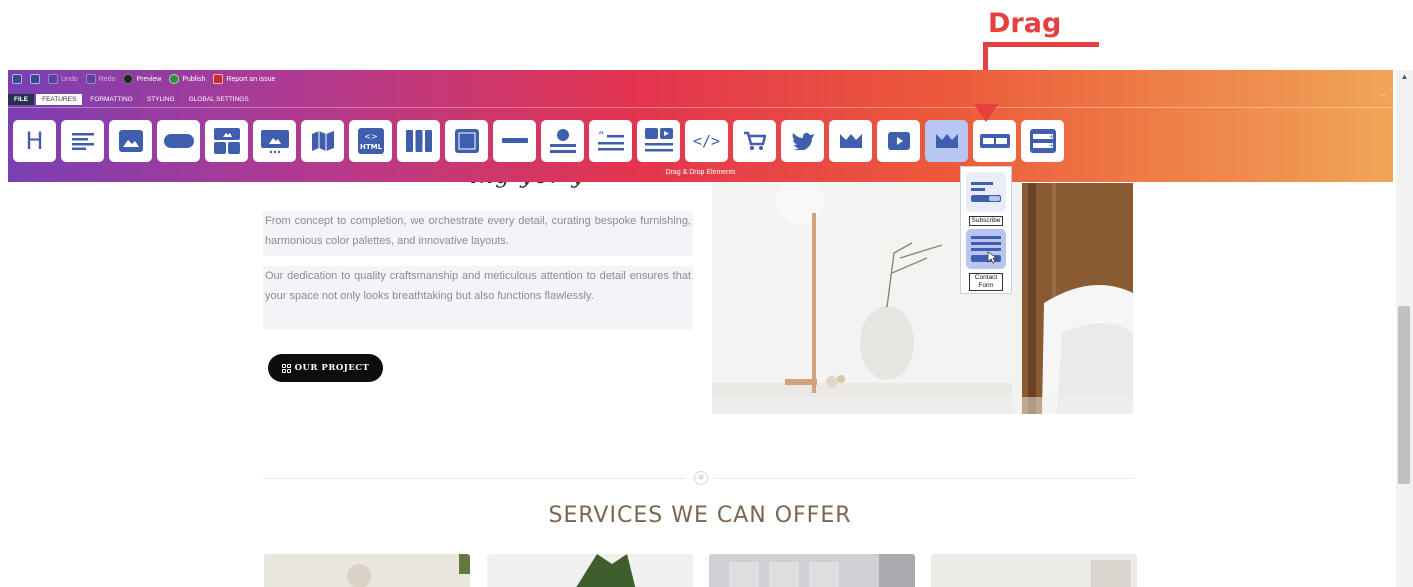  I want to click on preview-icon, so click(128, 79).